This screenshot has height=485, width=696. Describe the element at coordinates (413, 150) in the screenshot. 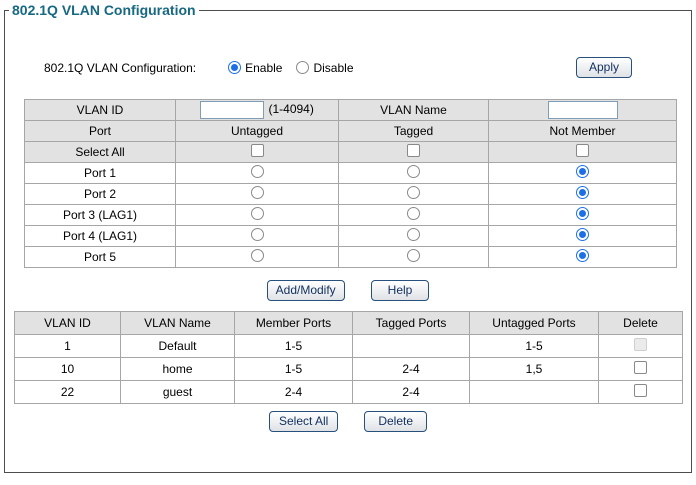

I see `select-all-tagged-checkbox` at that location.